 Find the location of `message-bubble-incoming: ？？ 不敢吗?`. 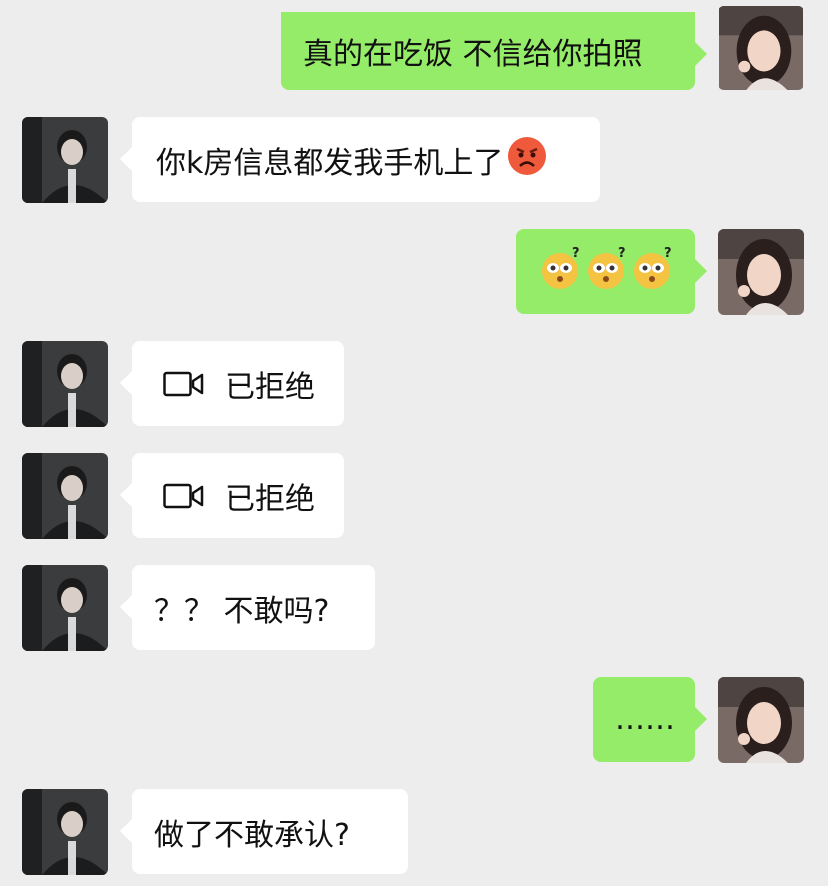

message-bubble-incoming: ？？ 不敢吗? is located at coordinates (247, 607).